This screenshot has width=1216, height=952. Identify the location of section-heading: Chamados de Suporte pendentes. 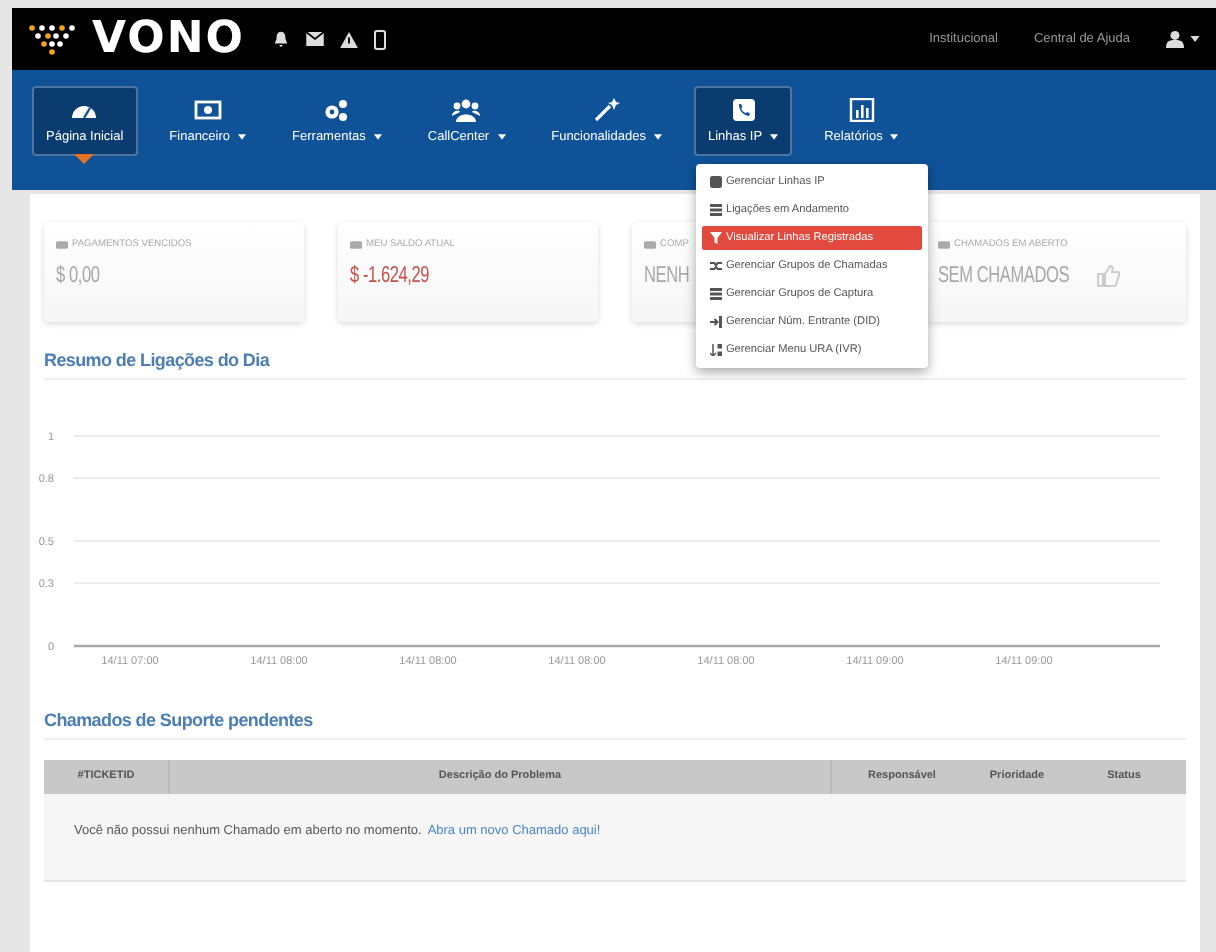
(615, 725).